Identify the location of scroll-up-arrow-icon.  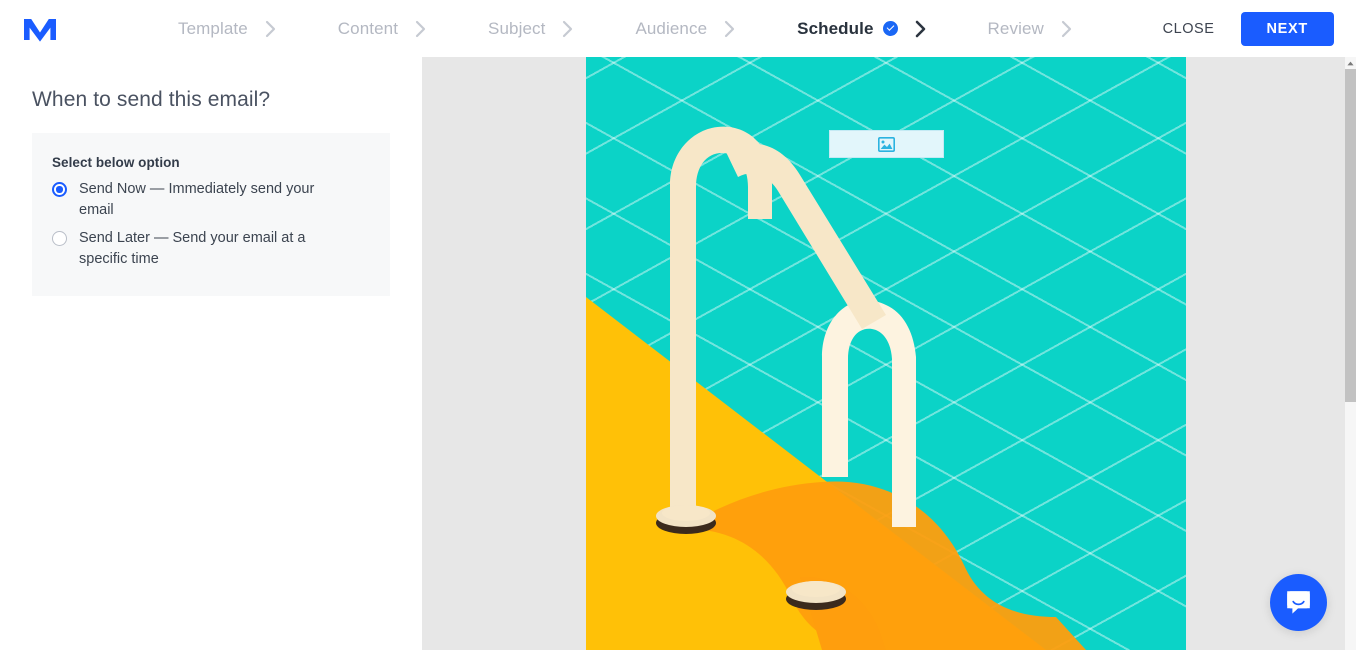
(1350, 63).